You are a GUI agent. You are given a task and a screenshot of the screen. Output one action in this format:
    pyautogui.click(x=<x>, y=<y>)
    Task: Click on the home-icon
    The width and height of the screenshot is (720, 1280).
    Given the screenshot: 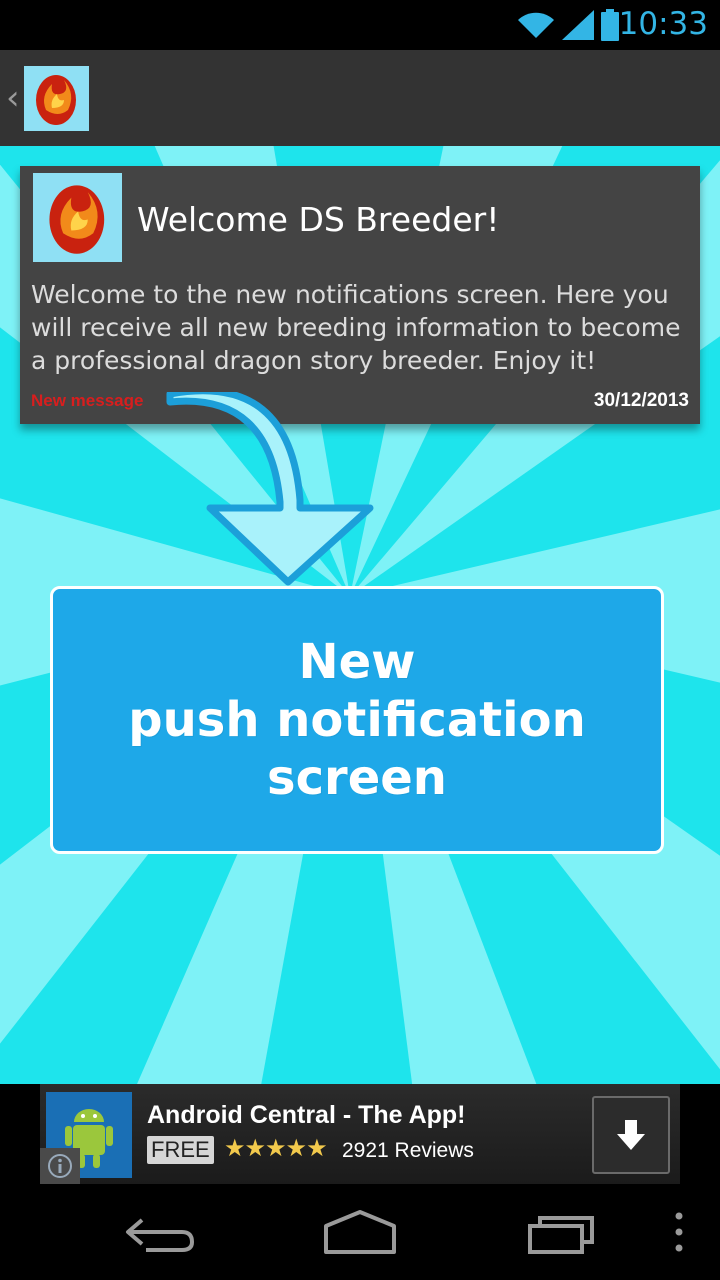 What is the action you would take?
    pyautogui.click(x=360, y=1232)
    